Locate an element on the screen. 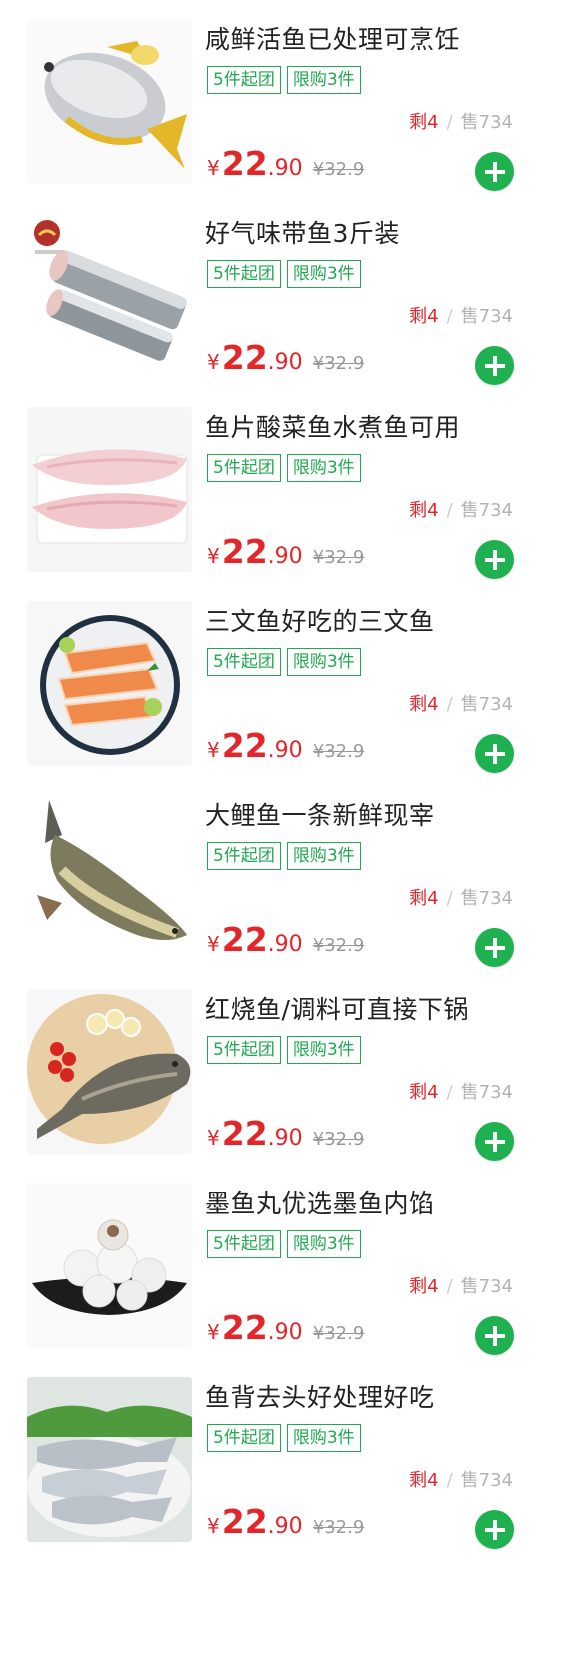 This screenshot has height=1654, width=570. cuttlefish-balls-bowl-image is located at coordinates (109, 1265).